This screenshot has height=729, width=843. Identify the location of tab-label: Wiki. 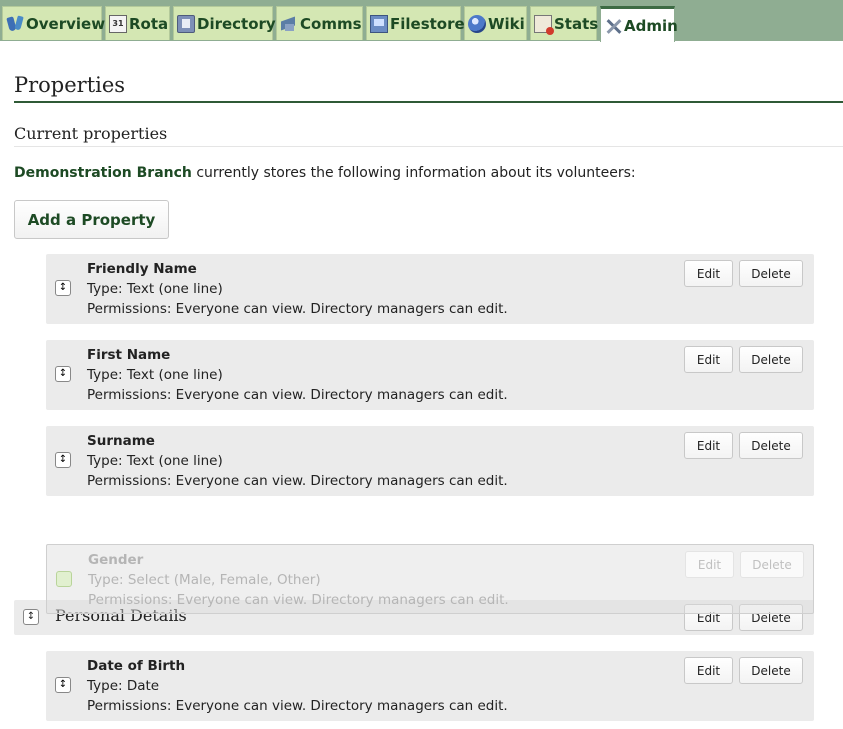
(506, 23).